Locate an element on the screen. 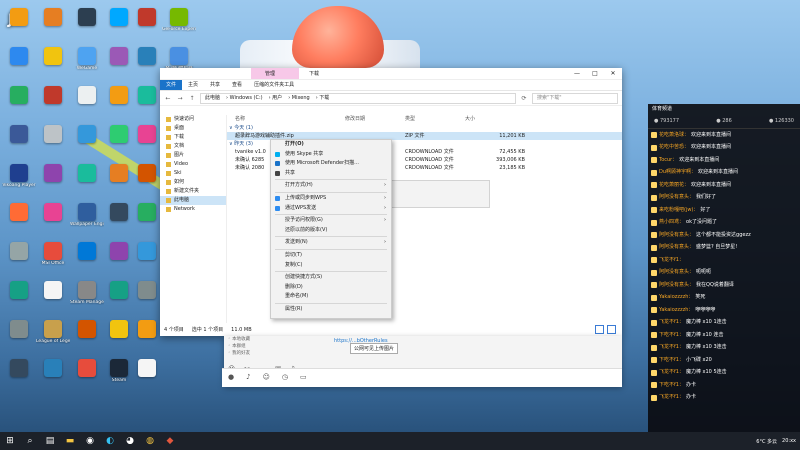 This screenshot has height=450, width=800. close-button: ✕ is located at coordinates (613, 73).